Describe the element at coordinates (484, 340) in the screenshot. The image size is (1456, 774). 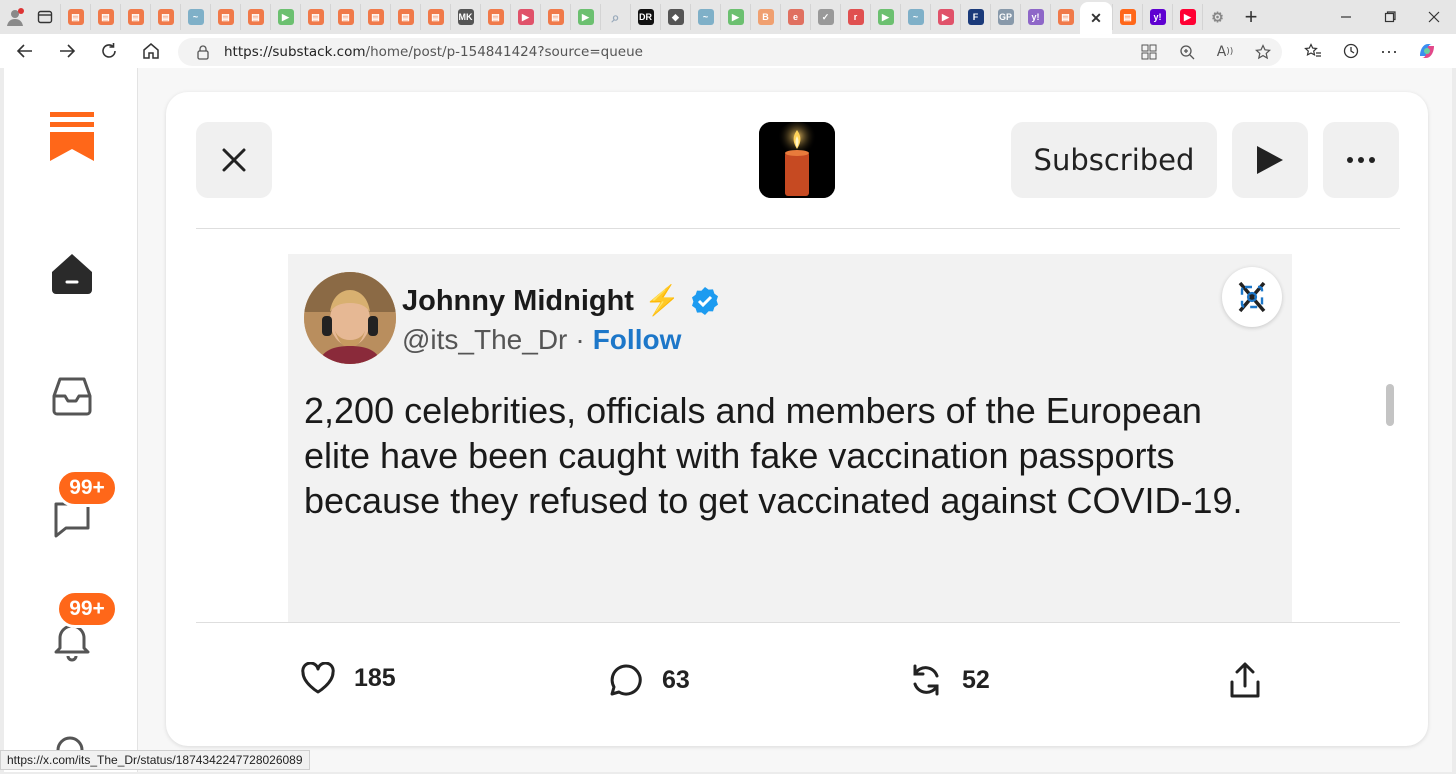
I see `tweet-handle: @its_The_Dr` at that location.